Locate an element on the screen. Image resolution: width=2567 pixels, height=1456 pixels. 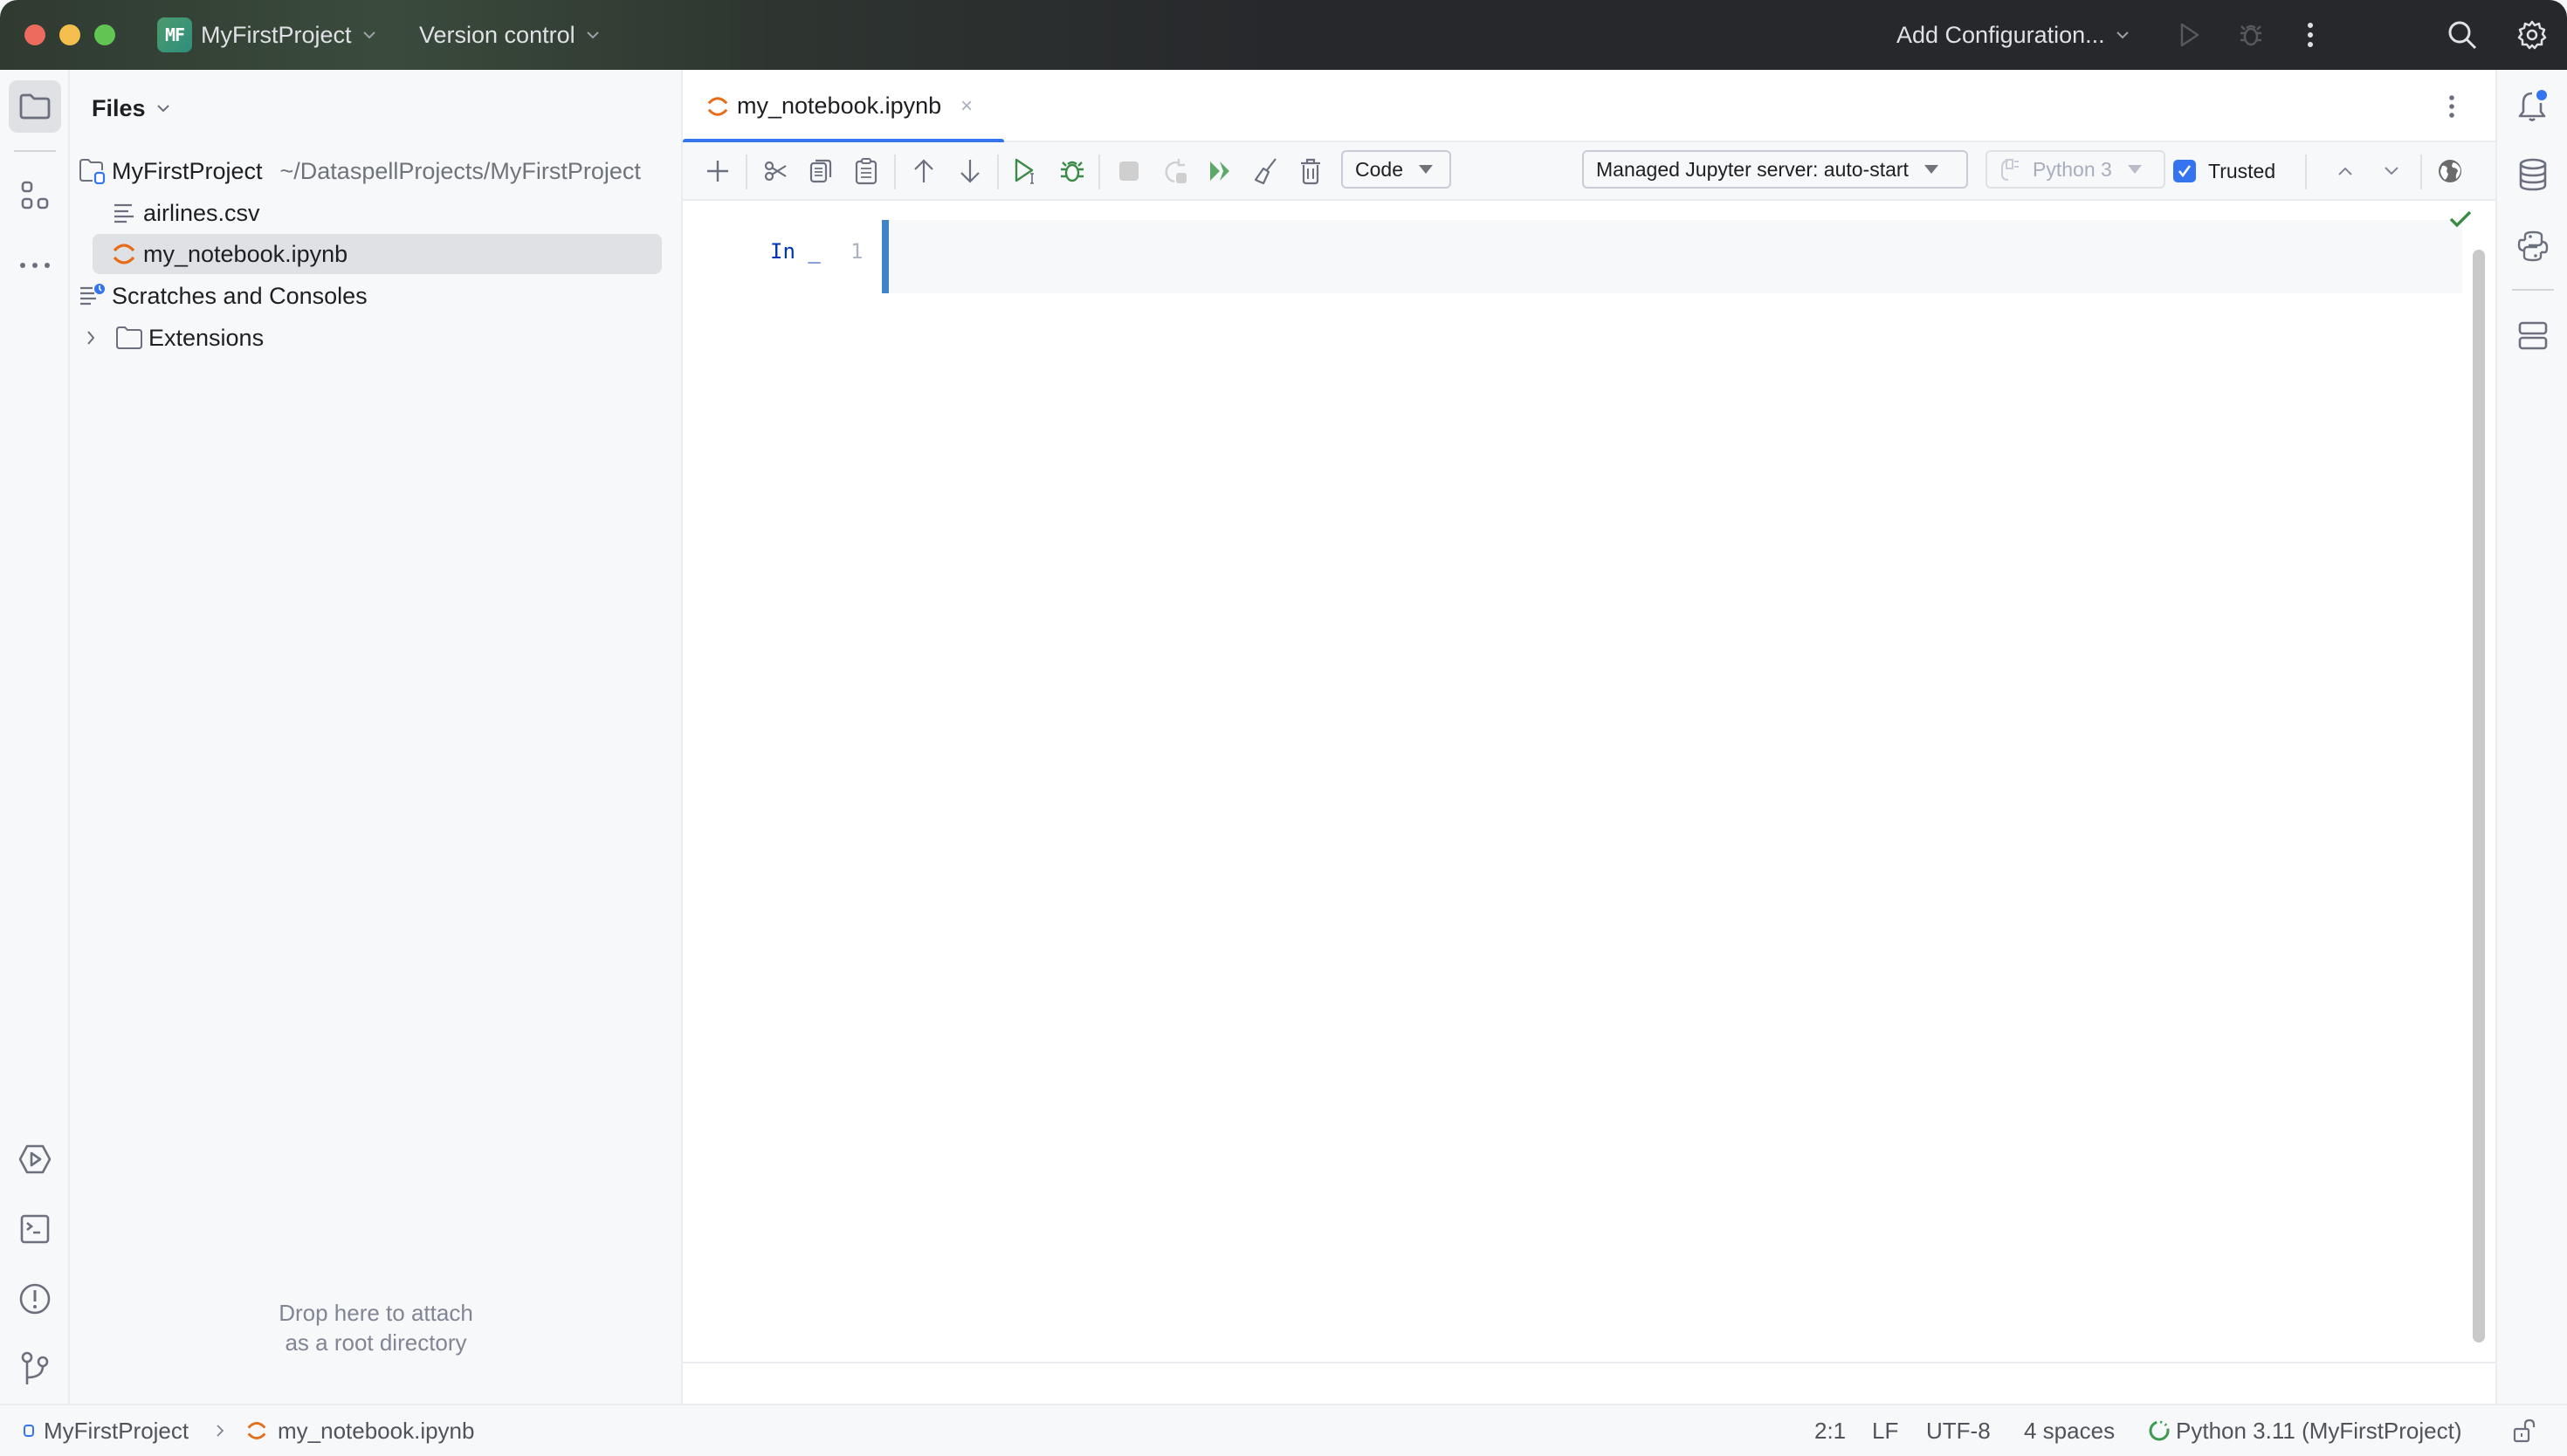
notifications-icon is located at coordinates (2532, 105).